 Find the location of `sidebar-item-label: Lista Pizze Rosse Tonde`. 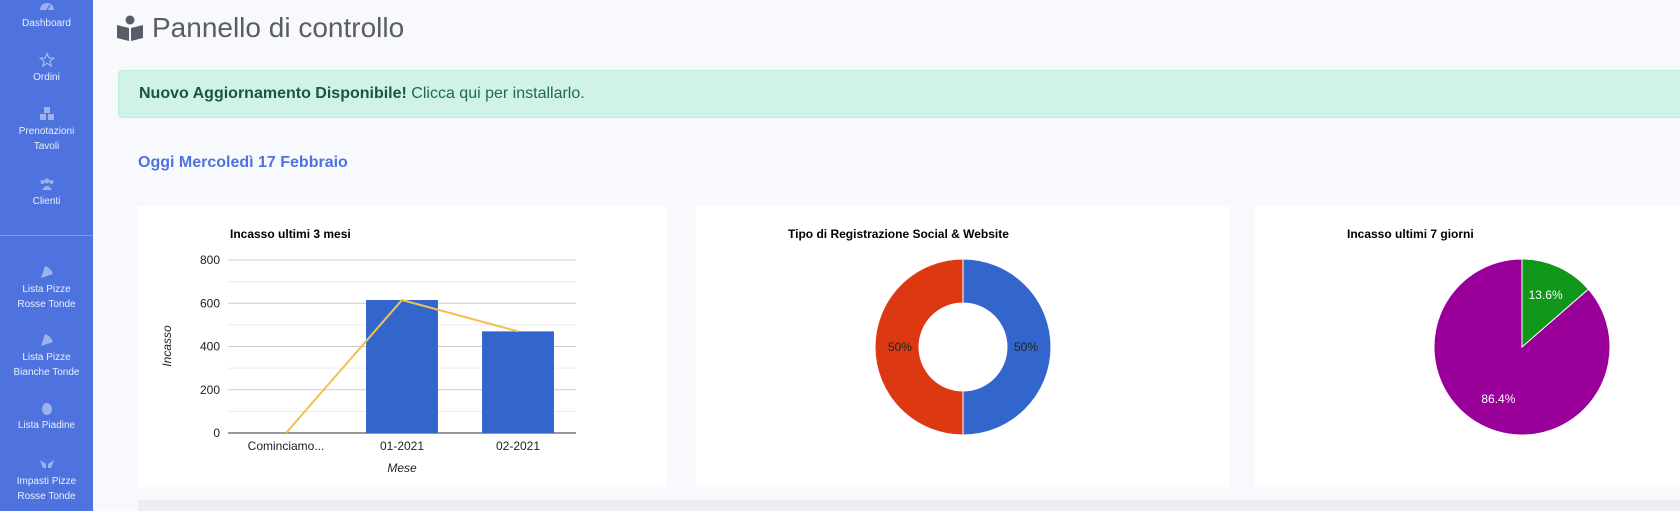

sidebar-item-label: Lista Pizze Rosse Tonde is located at coordinates (46, 297).